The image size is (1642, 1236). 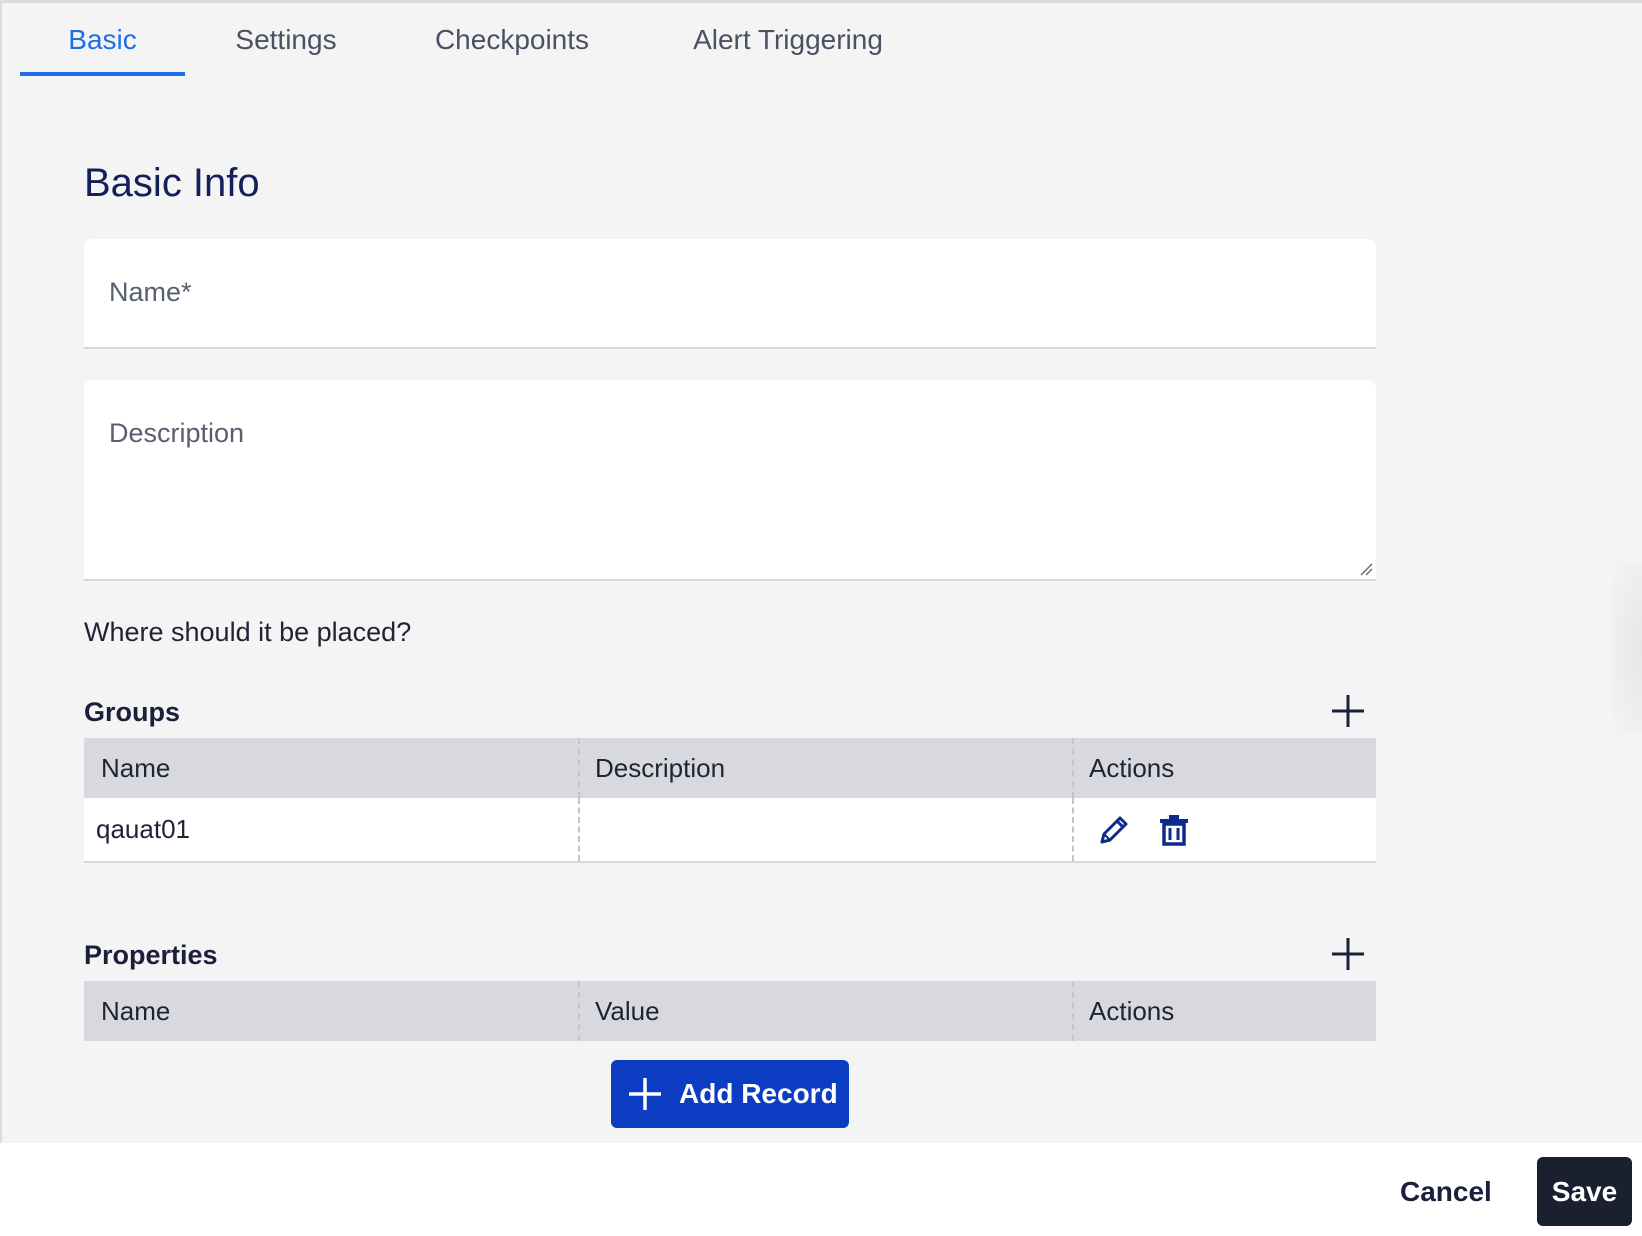 What do you see at coordinates (177, 433) in the screenshot?
I see `description-field-label: Description` at bounding box center [177, 433].